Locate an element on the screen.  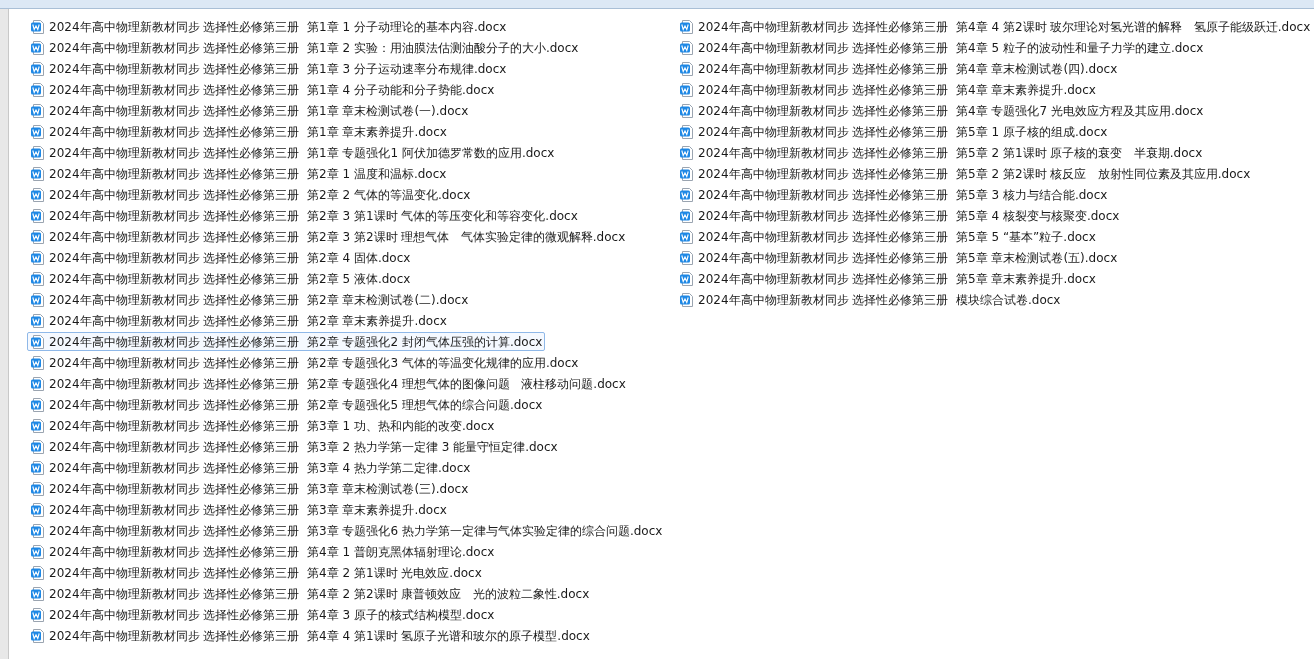
file-item: 2024年高中物理新教材同步 选择性必修第三册 第1章 2 实验：用油膜法估测油酸分子的大小.docx is located at coordinates (304, 47).